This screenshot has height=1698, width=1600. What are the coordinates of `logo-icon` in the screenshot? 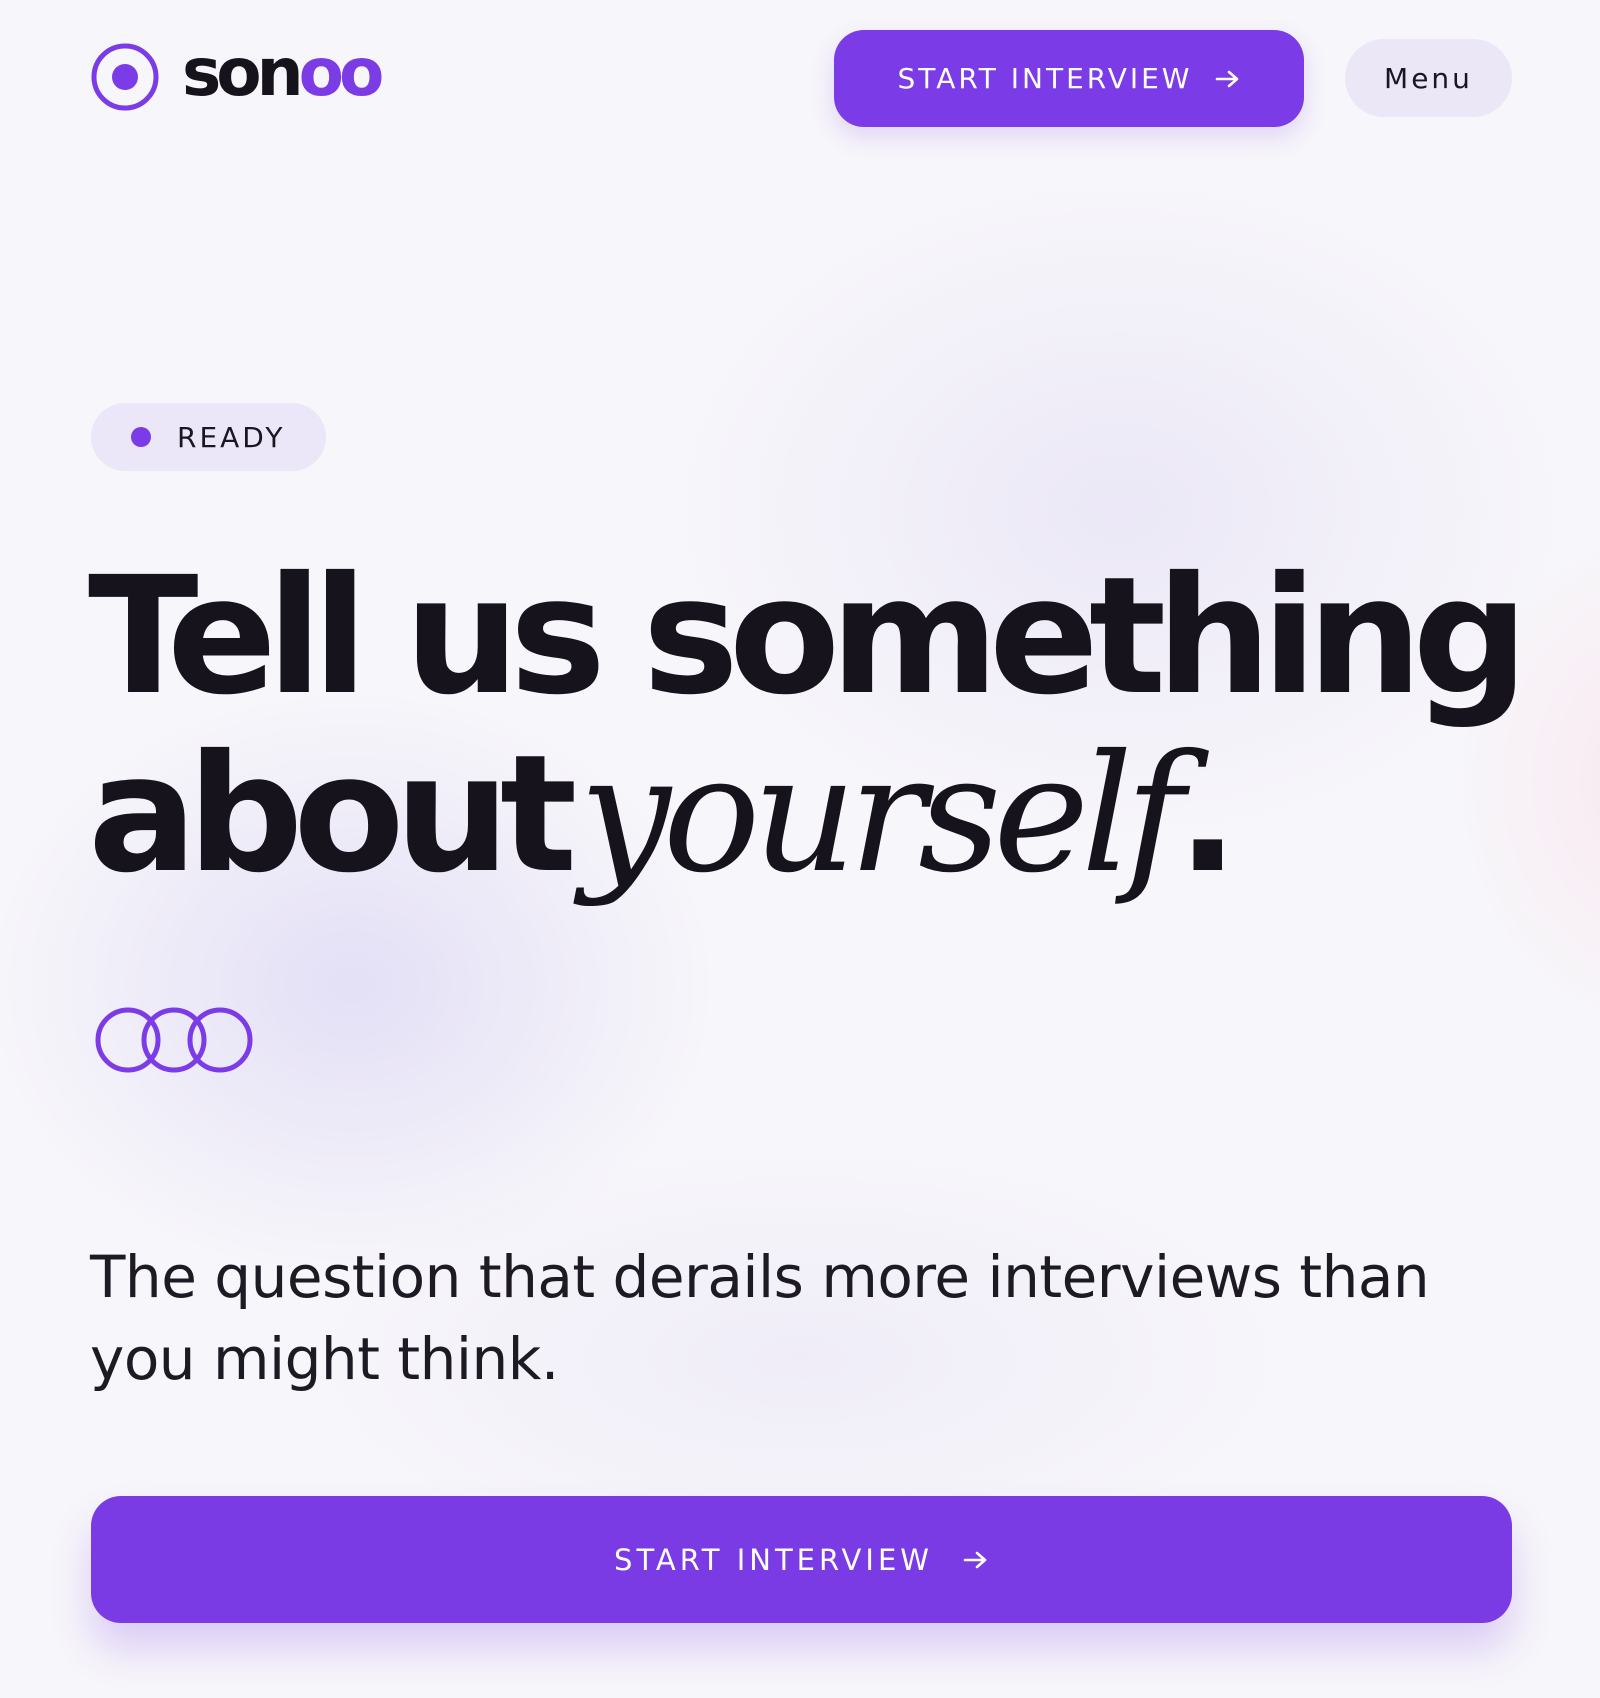 It's located at (125, 77).